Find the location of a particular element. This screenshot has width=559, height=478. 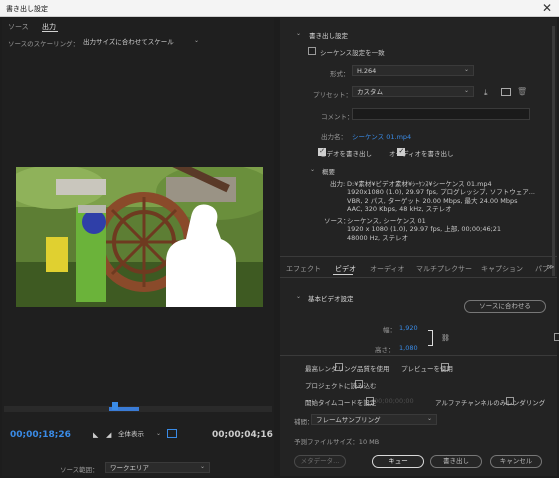

current-timecode: 00;00;18;26 is located at coordinates (40, 435).